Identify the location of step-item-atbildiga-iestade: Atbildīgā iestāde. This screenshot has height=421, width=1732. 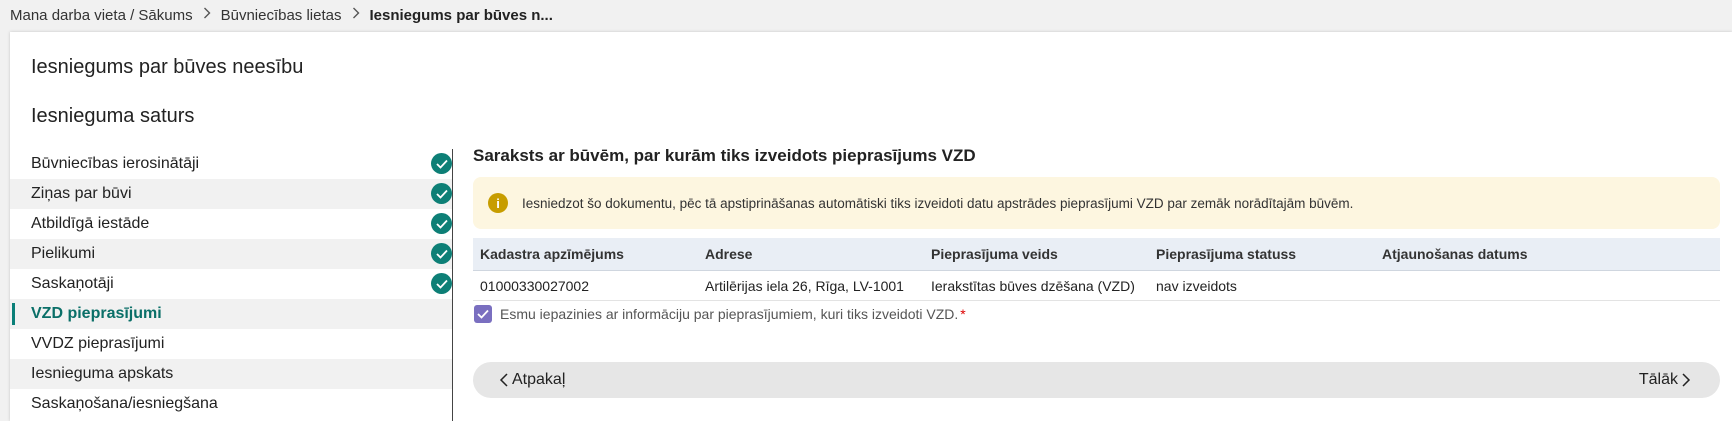
(231, 224).